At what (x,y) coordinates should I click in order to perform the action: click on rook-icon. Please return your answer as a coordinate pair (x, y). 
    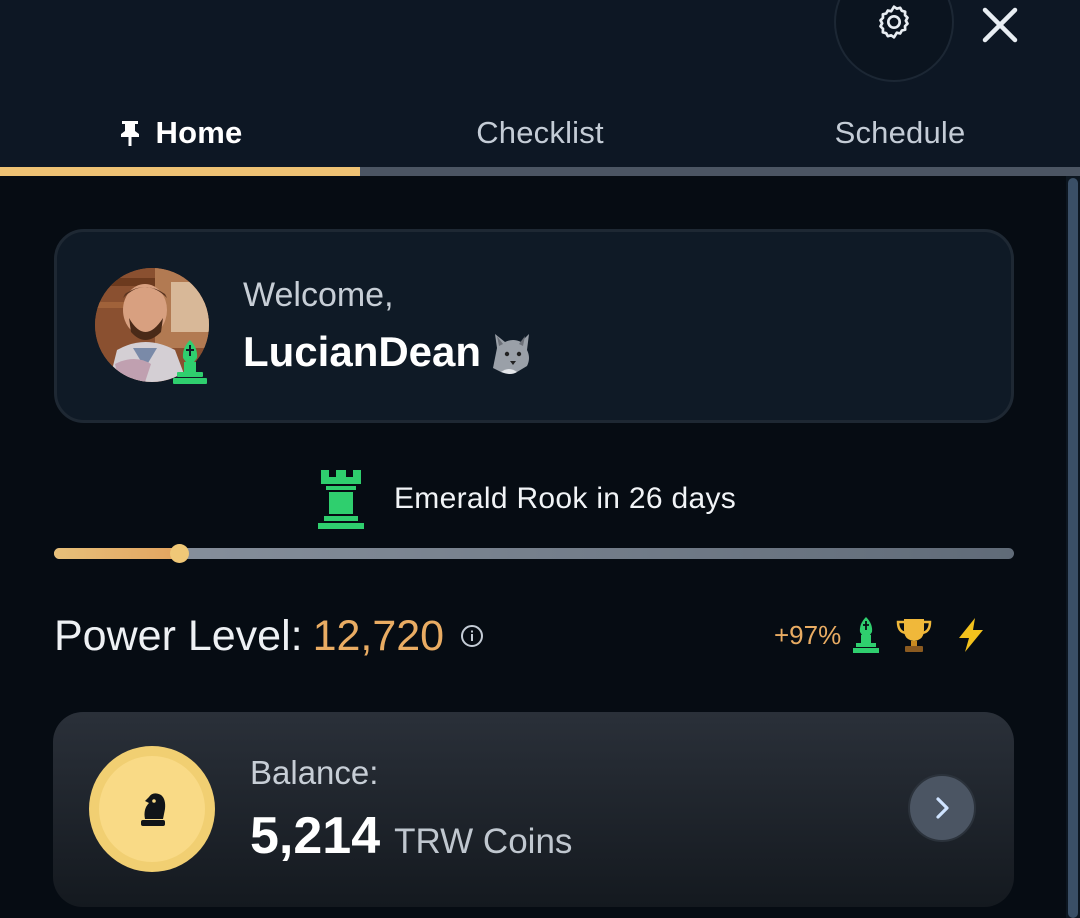
    Looking at the image, I should click on (341, 499).